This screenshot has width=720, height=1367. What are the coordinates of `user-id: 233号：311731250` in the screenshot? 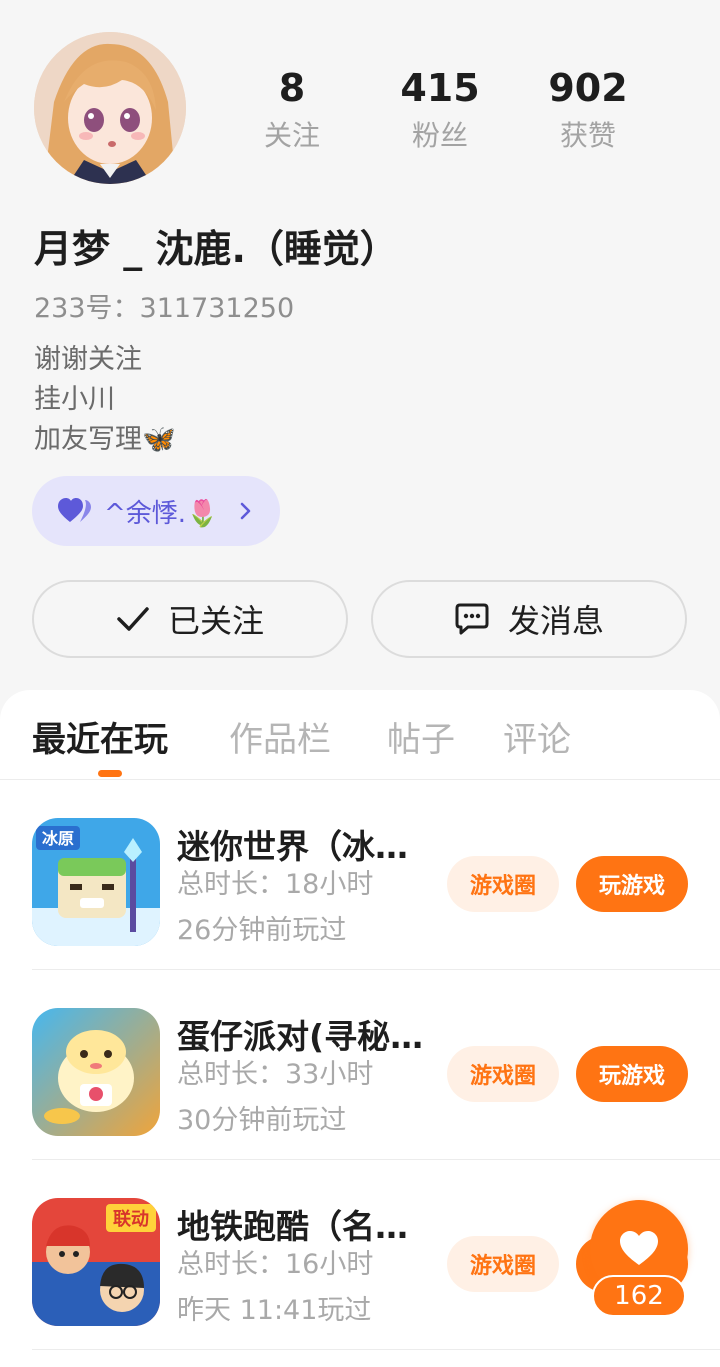 It's located at (164, 308).